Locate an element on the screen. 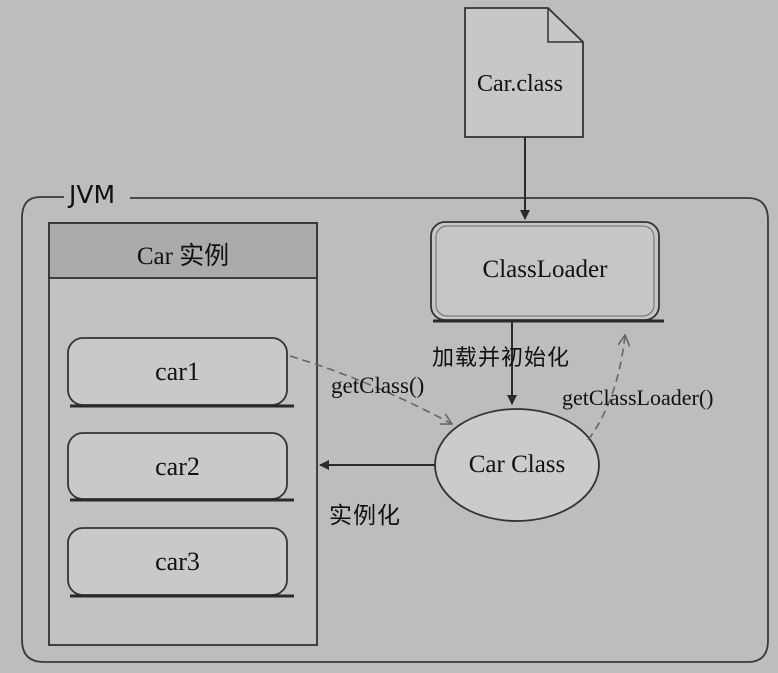  classloader-label: ClassLoader is located at coordinates (545, 269).